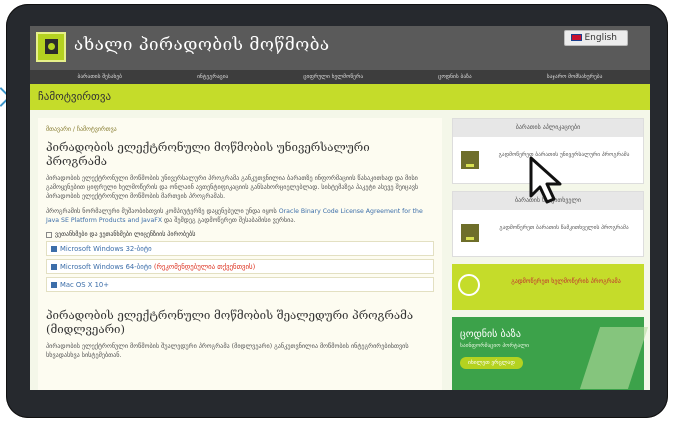 This screenshot has height=422, width=674. Describe the element at coordinates (96, 129) in the screenshot. I see `breadcrumb-current: ჩამოტვირთვა` at that location.